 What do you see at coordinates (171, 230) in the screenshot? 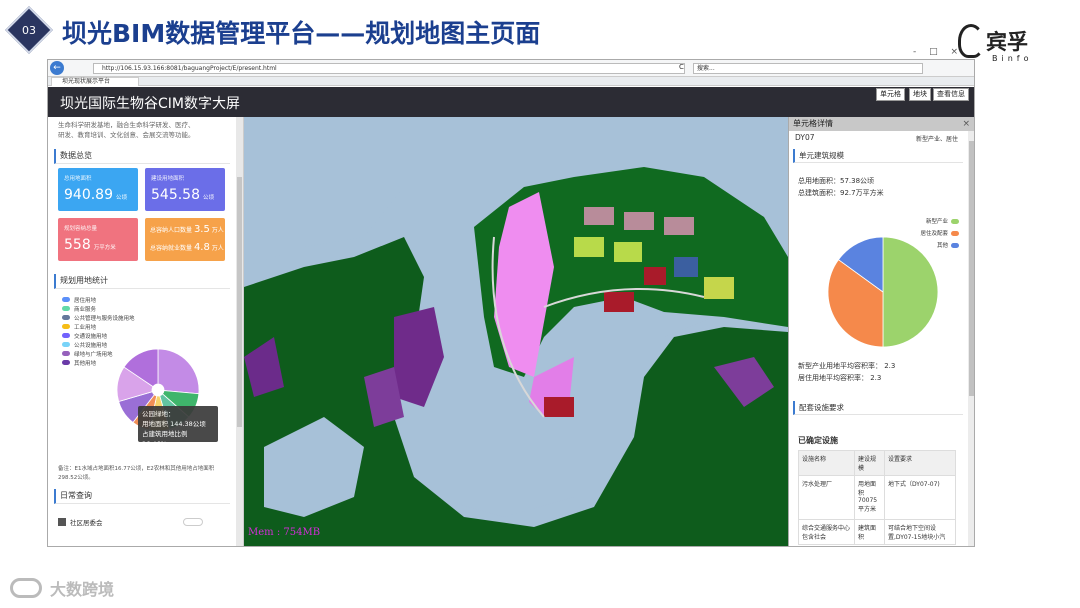
I see `population-label: 总容纳人口数量` at bounding box center [171, 230].